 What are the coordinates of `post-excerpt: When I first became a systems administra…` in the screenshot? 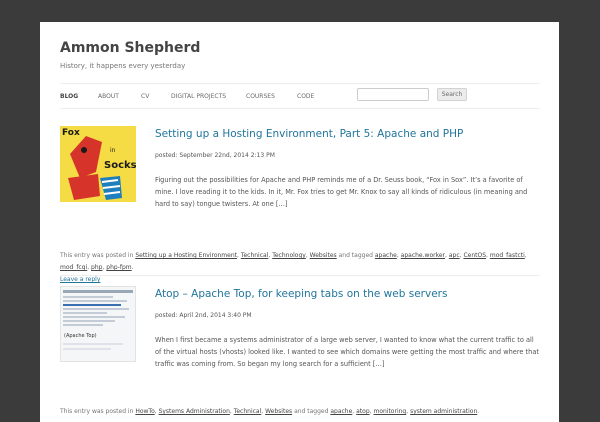 It's located at (347, 352).